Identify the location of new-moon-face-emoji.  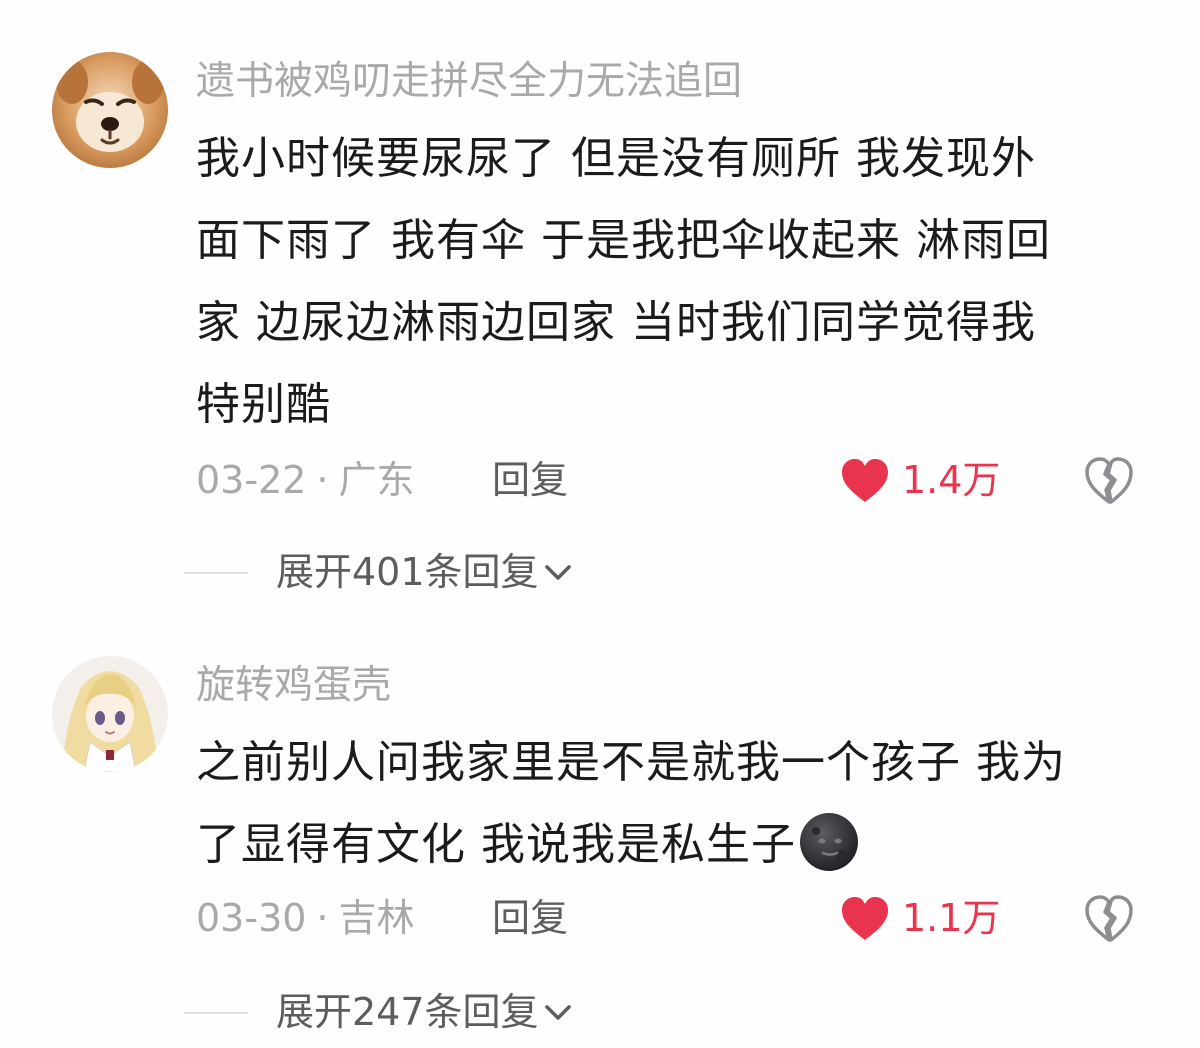
(829, 842).